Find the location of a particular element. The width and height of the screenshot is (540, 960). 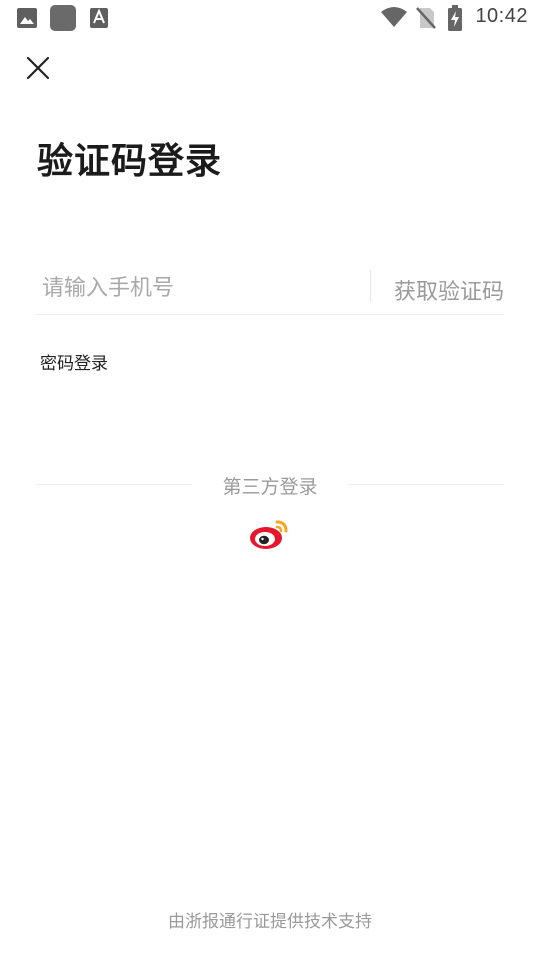

phone-input-row: 获取验证码 is located at coordinates (270, 288).